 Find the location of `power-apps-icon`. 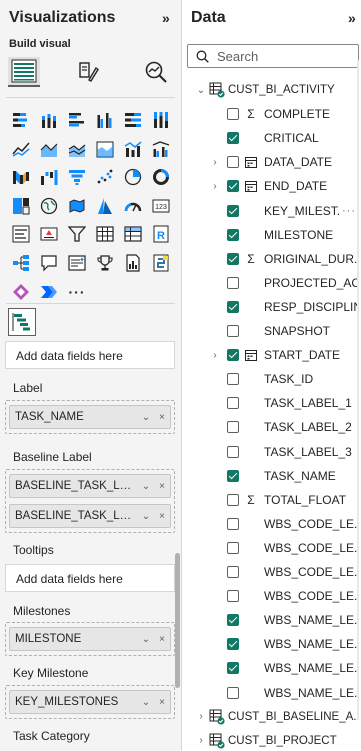

power-apps-icon is located at coordinates (21, 292).